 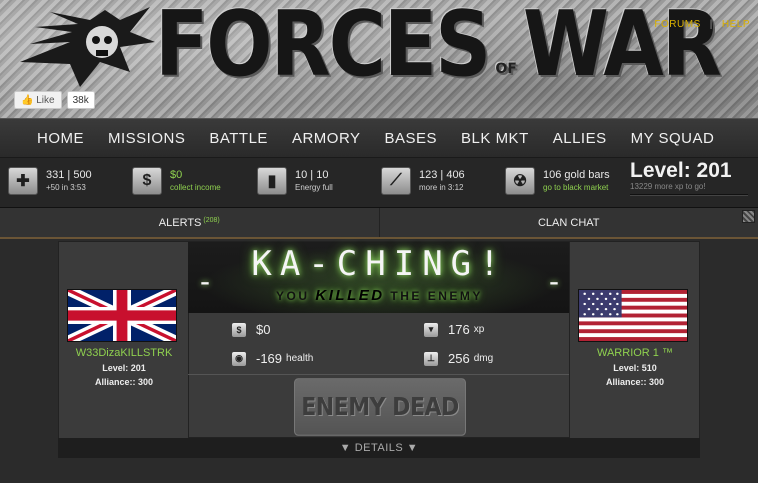 What do you see at coordinates (411, 138) in the screenshot?
I see `nav-bases: BASES` at bounding box center [411, 138].